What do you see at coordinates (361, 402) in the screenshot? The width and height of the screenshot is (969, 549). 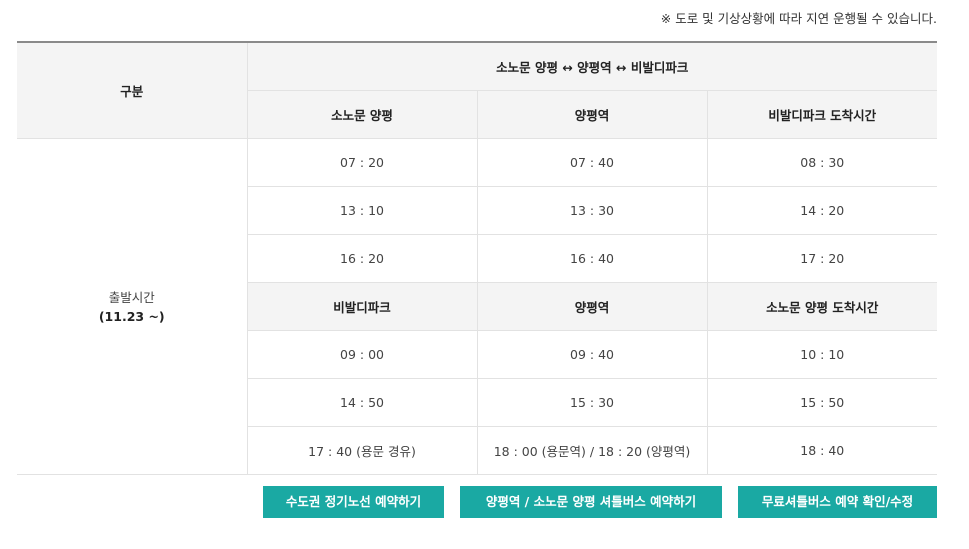 I see `time-cell: 14 : 50` at bounding box center [361, 402].